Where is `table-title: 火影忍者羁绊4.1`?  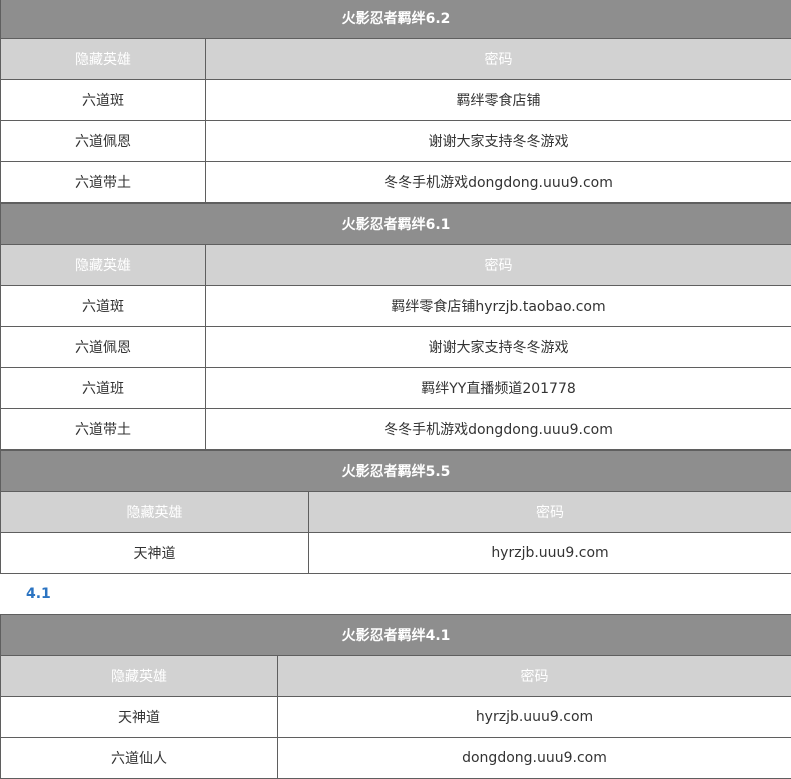 table-title: 火影忍者羁绊4.1 is located at coordinates (396, 635).